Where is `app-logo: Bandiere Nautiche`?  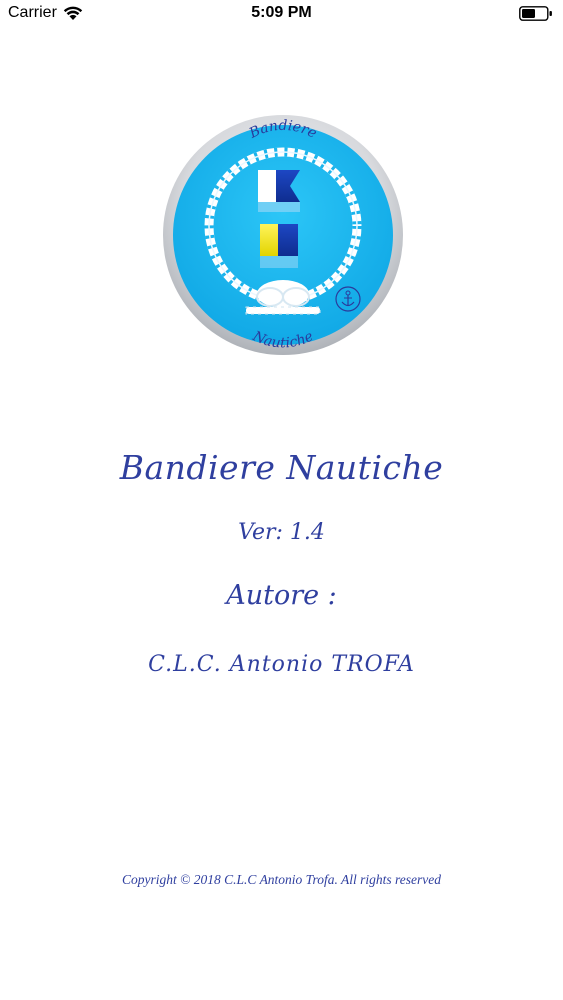 app-logo: Bandiere Nautiche is located at coordinates (283, 235).